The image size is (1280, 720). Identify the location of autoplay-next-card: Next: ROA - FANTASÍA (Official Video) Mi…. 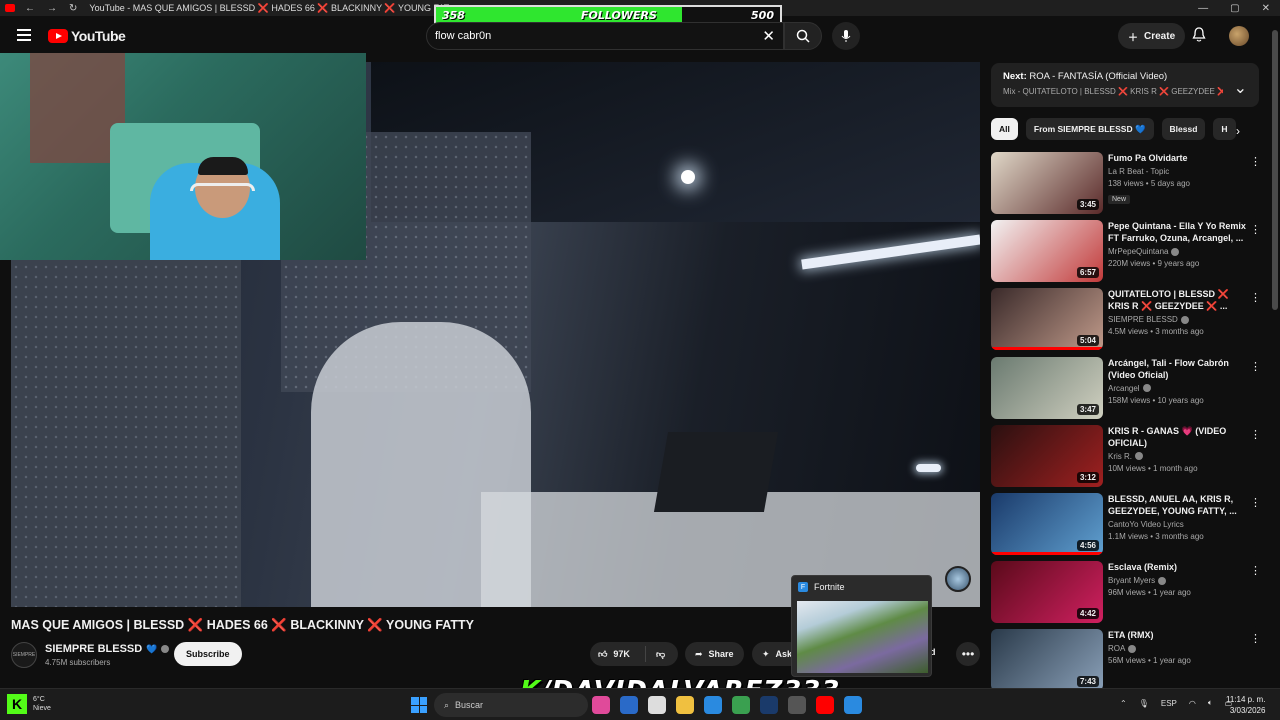
(1125, 85).